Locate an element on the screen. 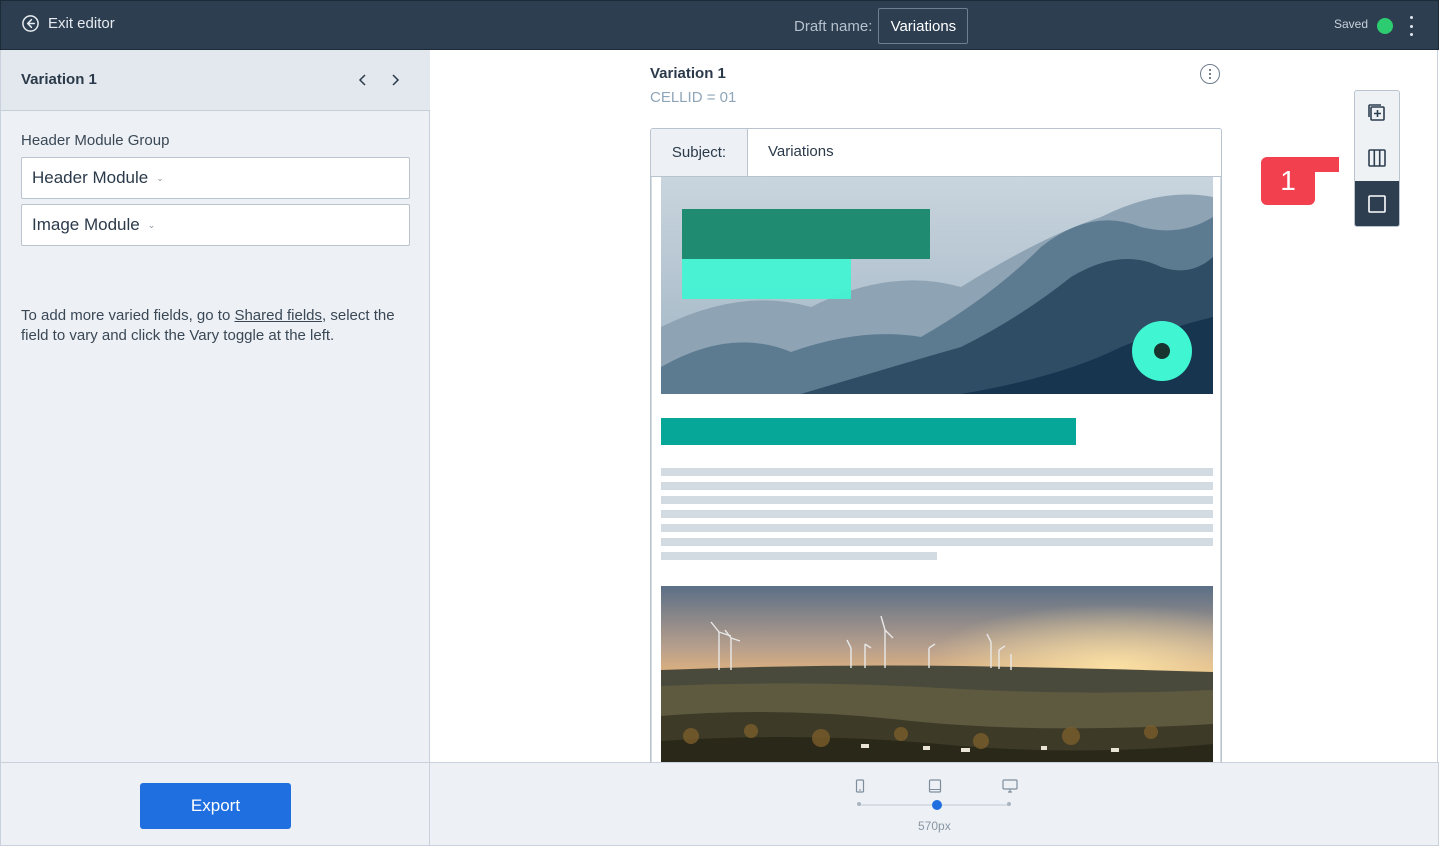 The width and height of the screenshot is (1439, 846). mobile-icon is located at coordinates (860, 786).